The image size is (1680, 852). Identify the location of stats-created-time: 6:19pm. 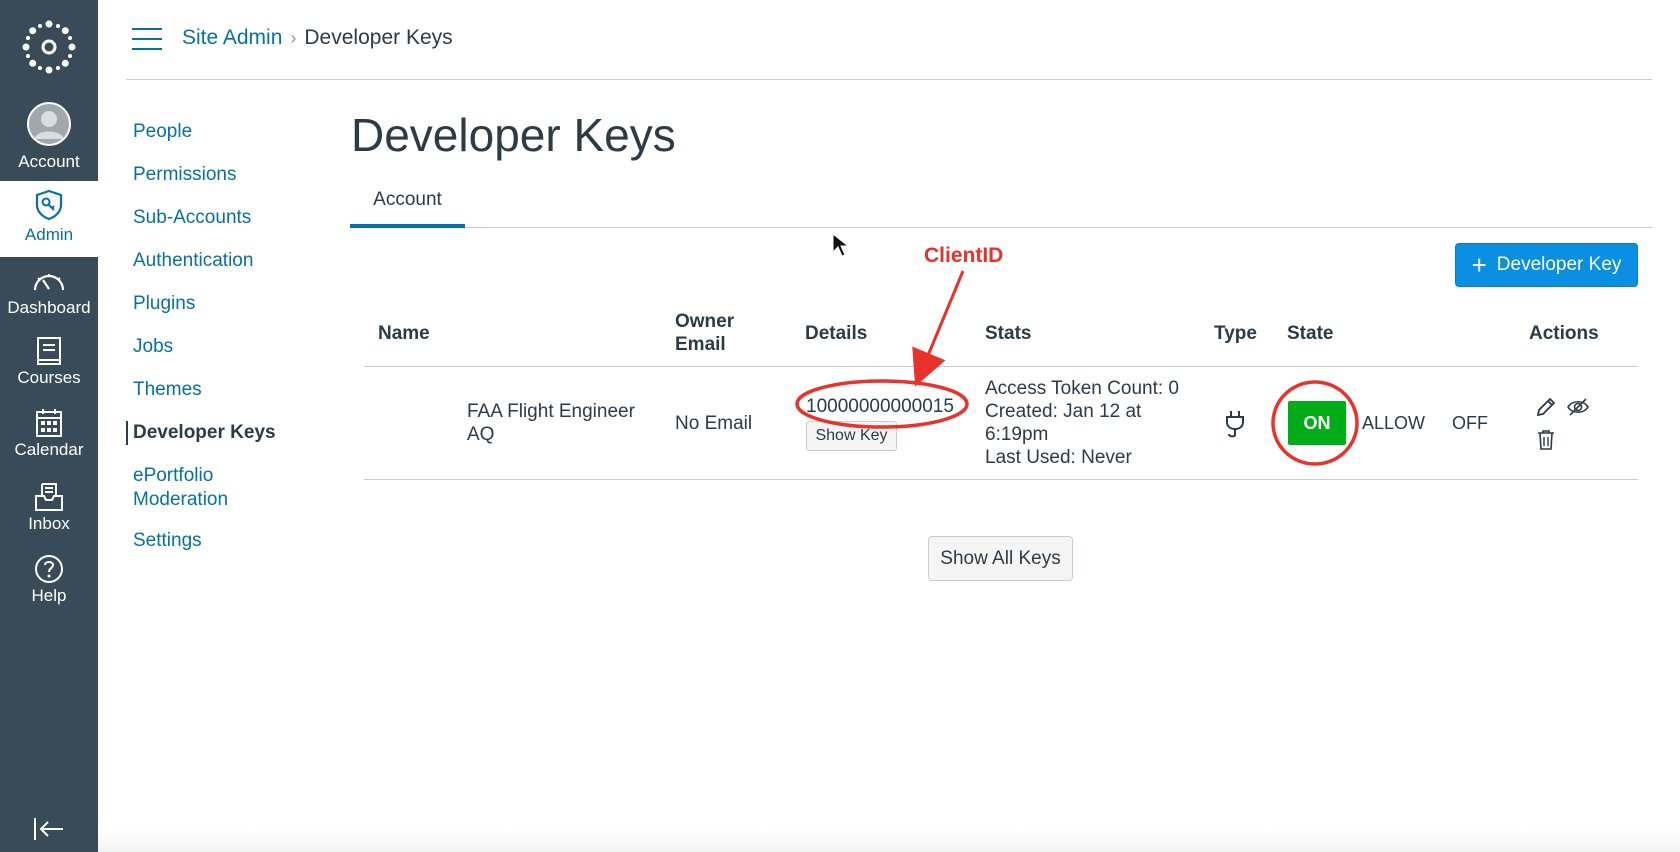
(1017, 434).